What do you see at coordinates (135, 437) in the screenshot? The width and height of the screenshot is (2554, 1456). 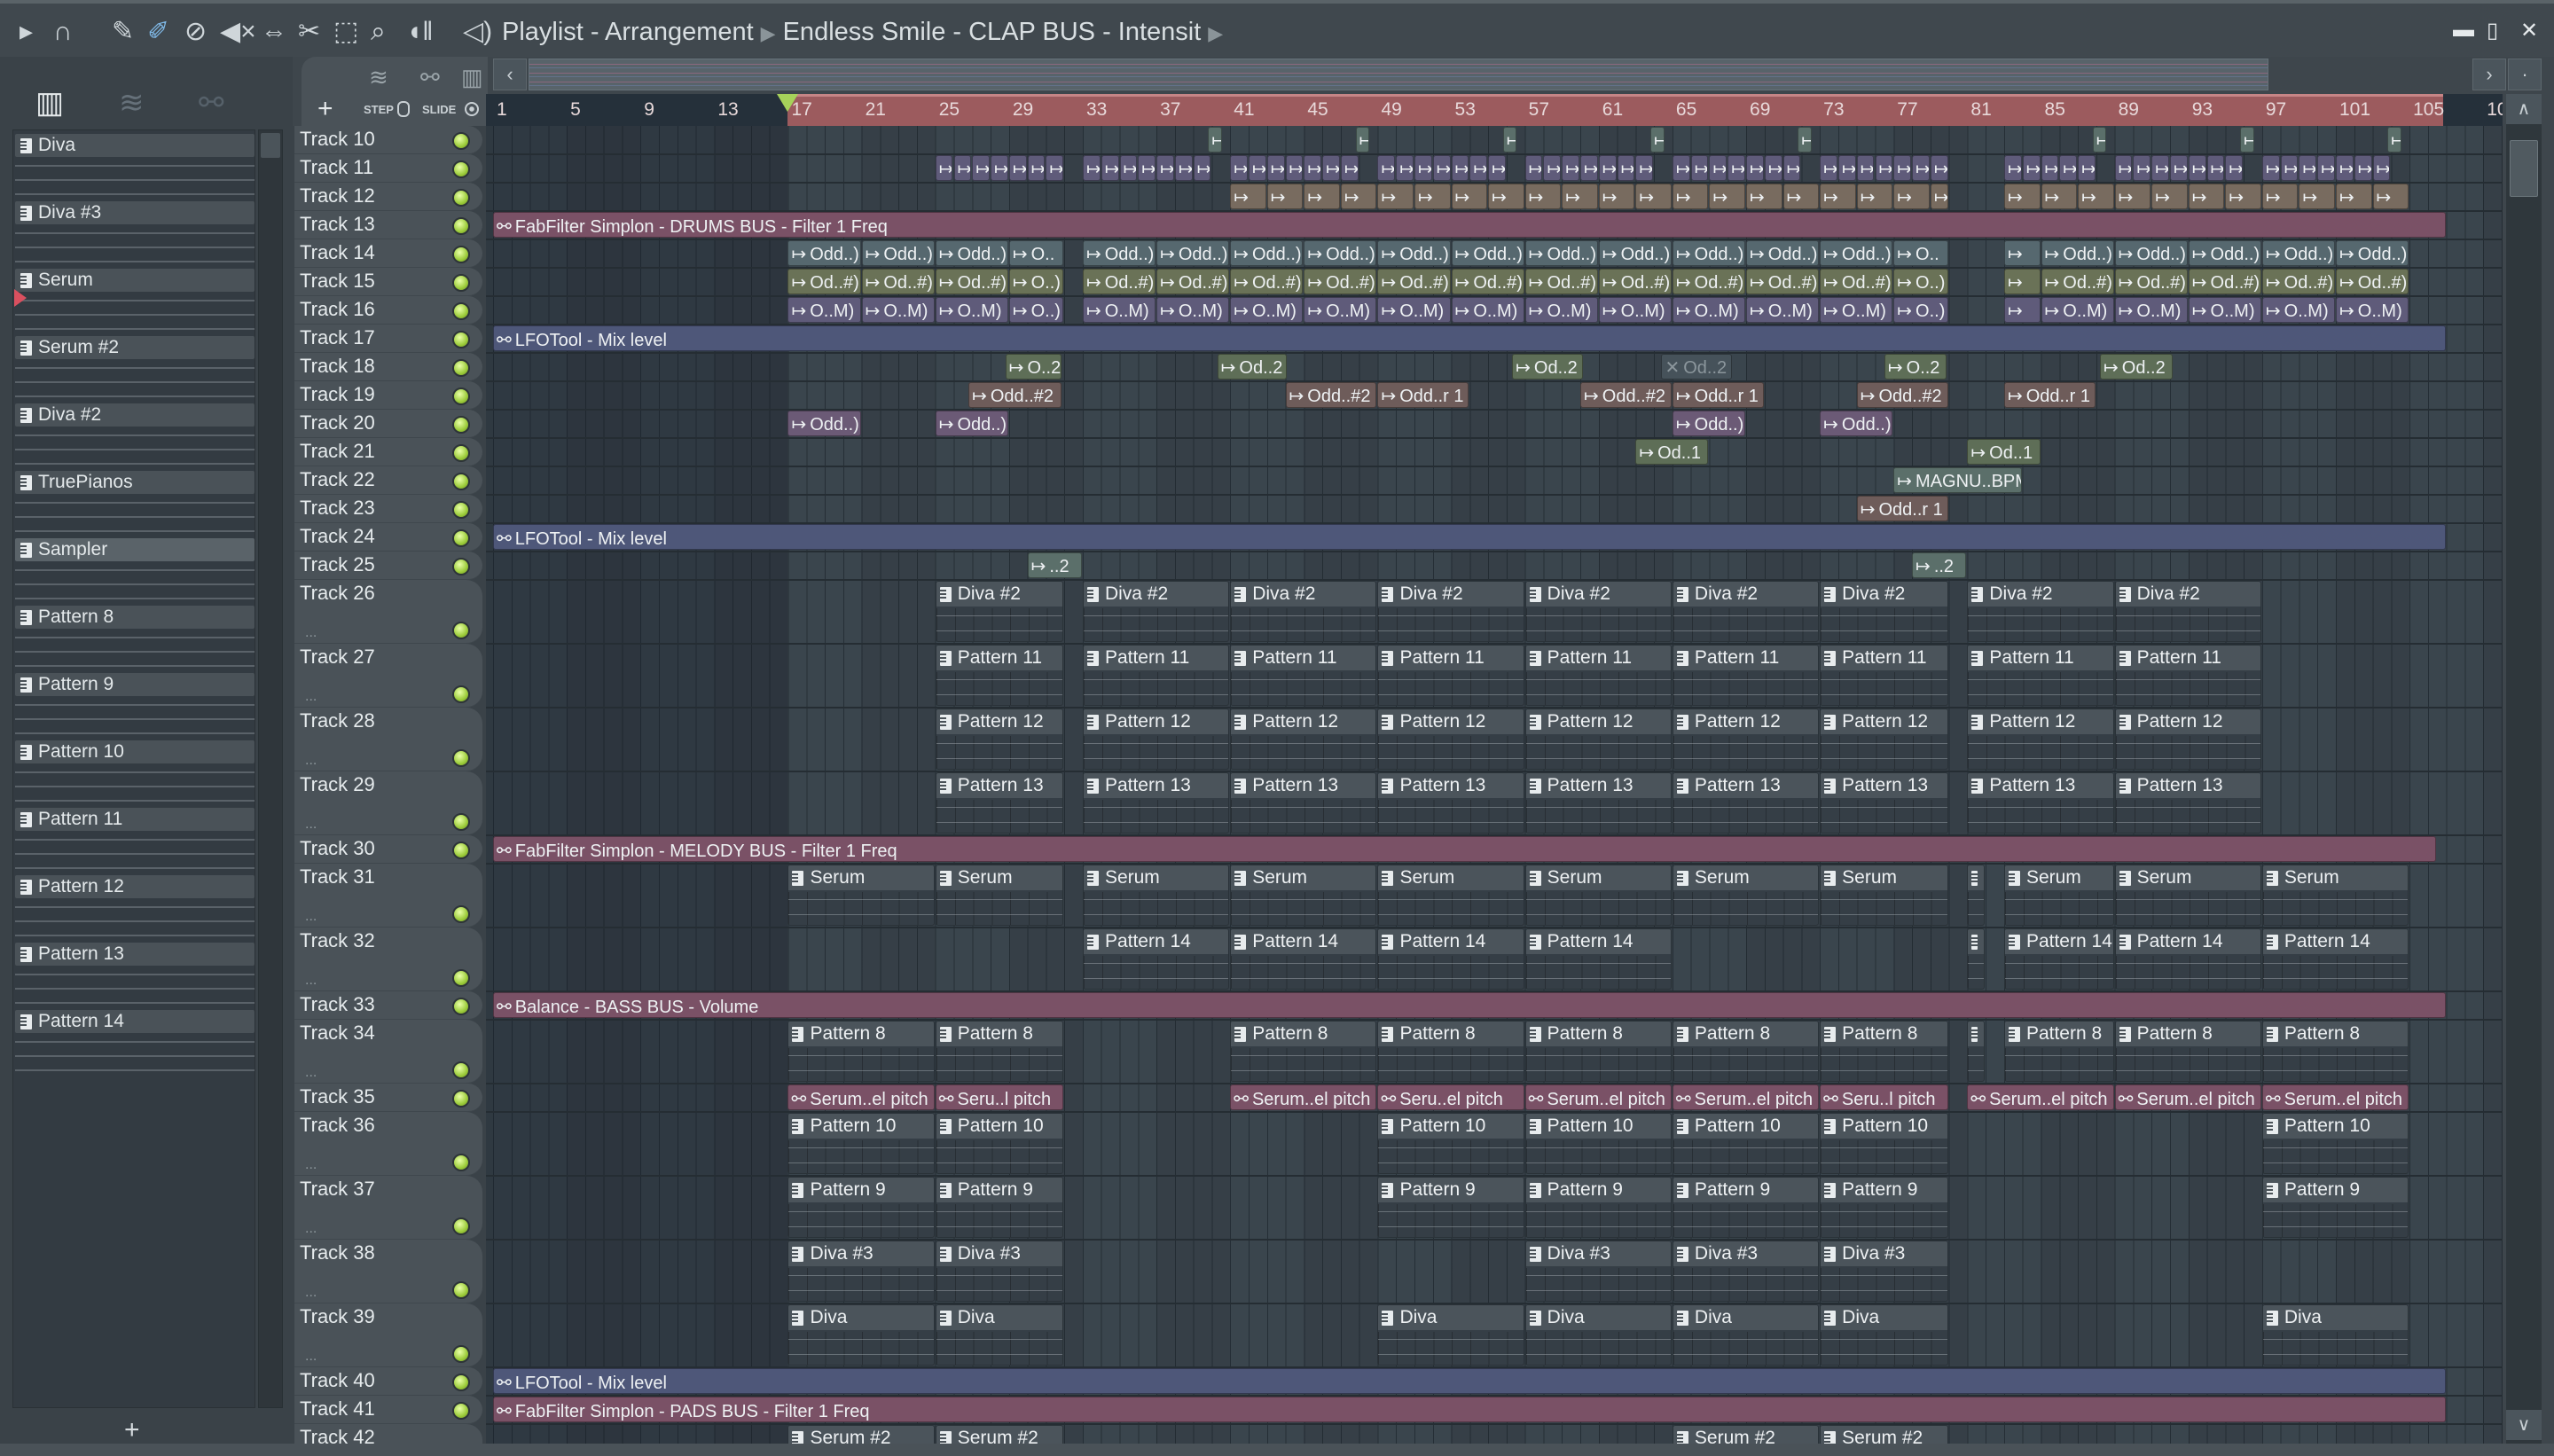 I see `picker-item: Diva #2` at bounding box center [135, 437].